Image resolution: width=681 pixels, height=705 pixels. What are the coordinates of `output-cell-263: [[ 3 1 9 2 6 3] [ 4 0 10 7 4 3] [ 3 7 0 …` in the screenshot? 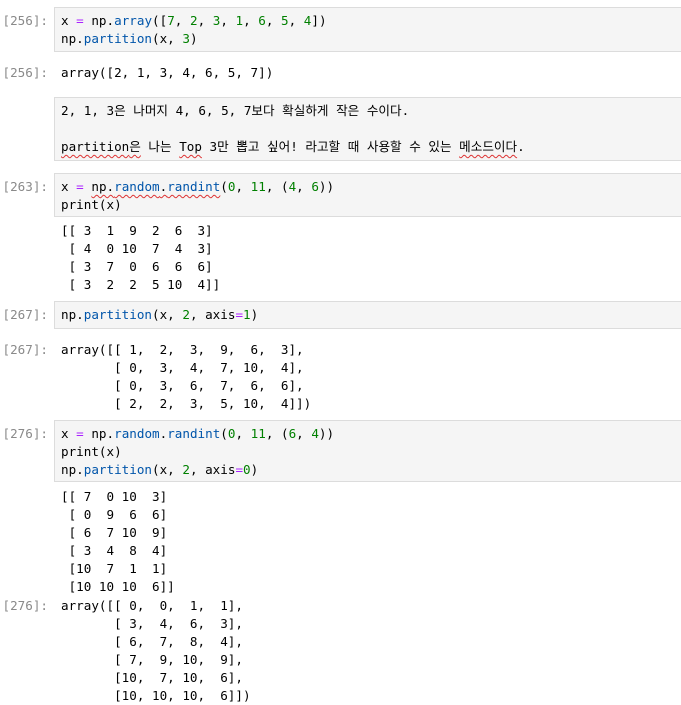 It's located at (340, 259).